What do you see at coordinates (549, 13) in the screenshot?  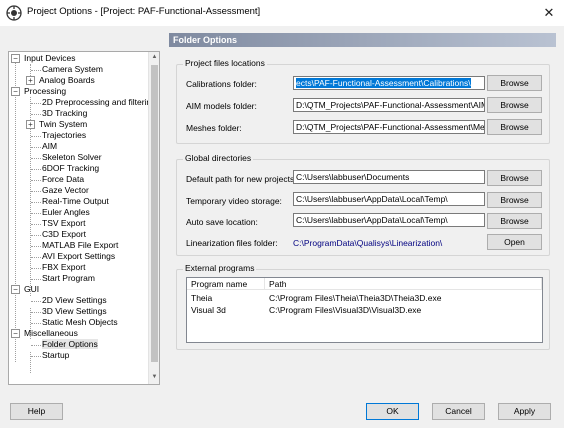 I see `close-icon: ✕` at bounding box center [549, 13].